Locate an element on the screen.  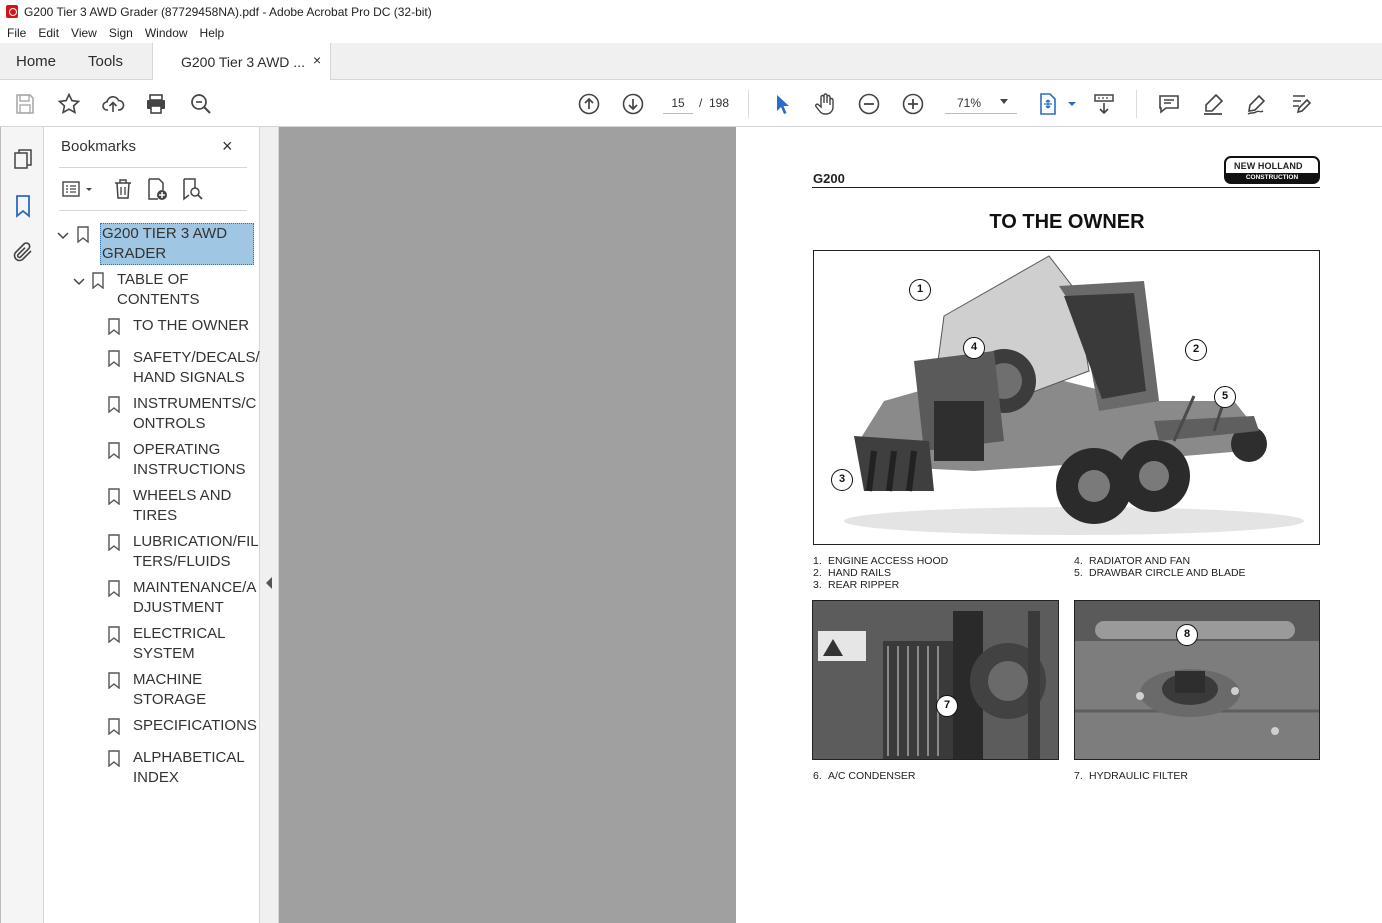
select-pointer-icon is located at coordinates (782, 104).